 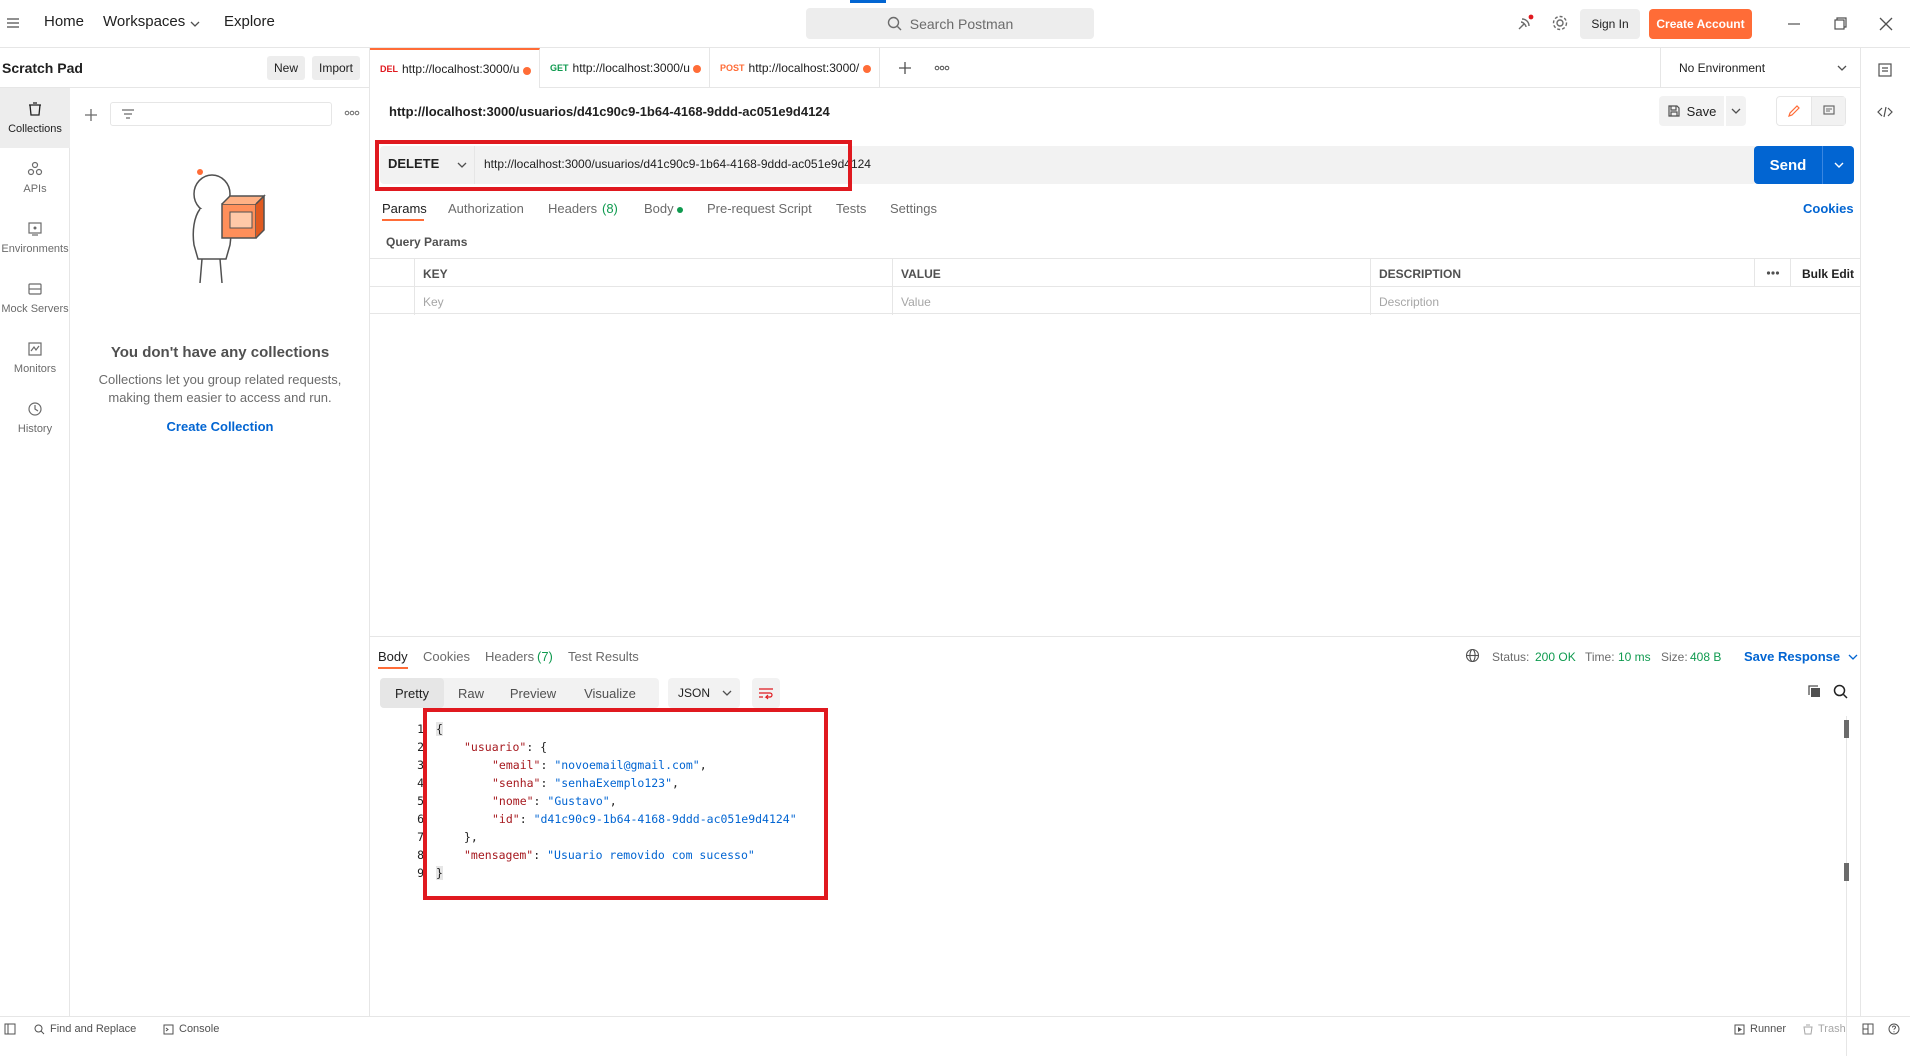 What do you see at coordinates (35, 178) in the screenshot?
I see `sidebar-item-apis: APIs` at bounding box center [35, 178].